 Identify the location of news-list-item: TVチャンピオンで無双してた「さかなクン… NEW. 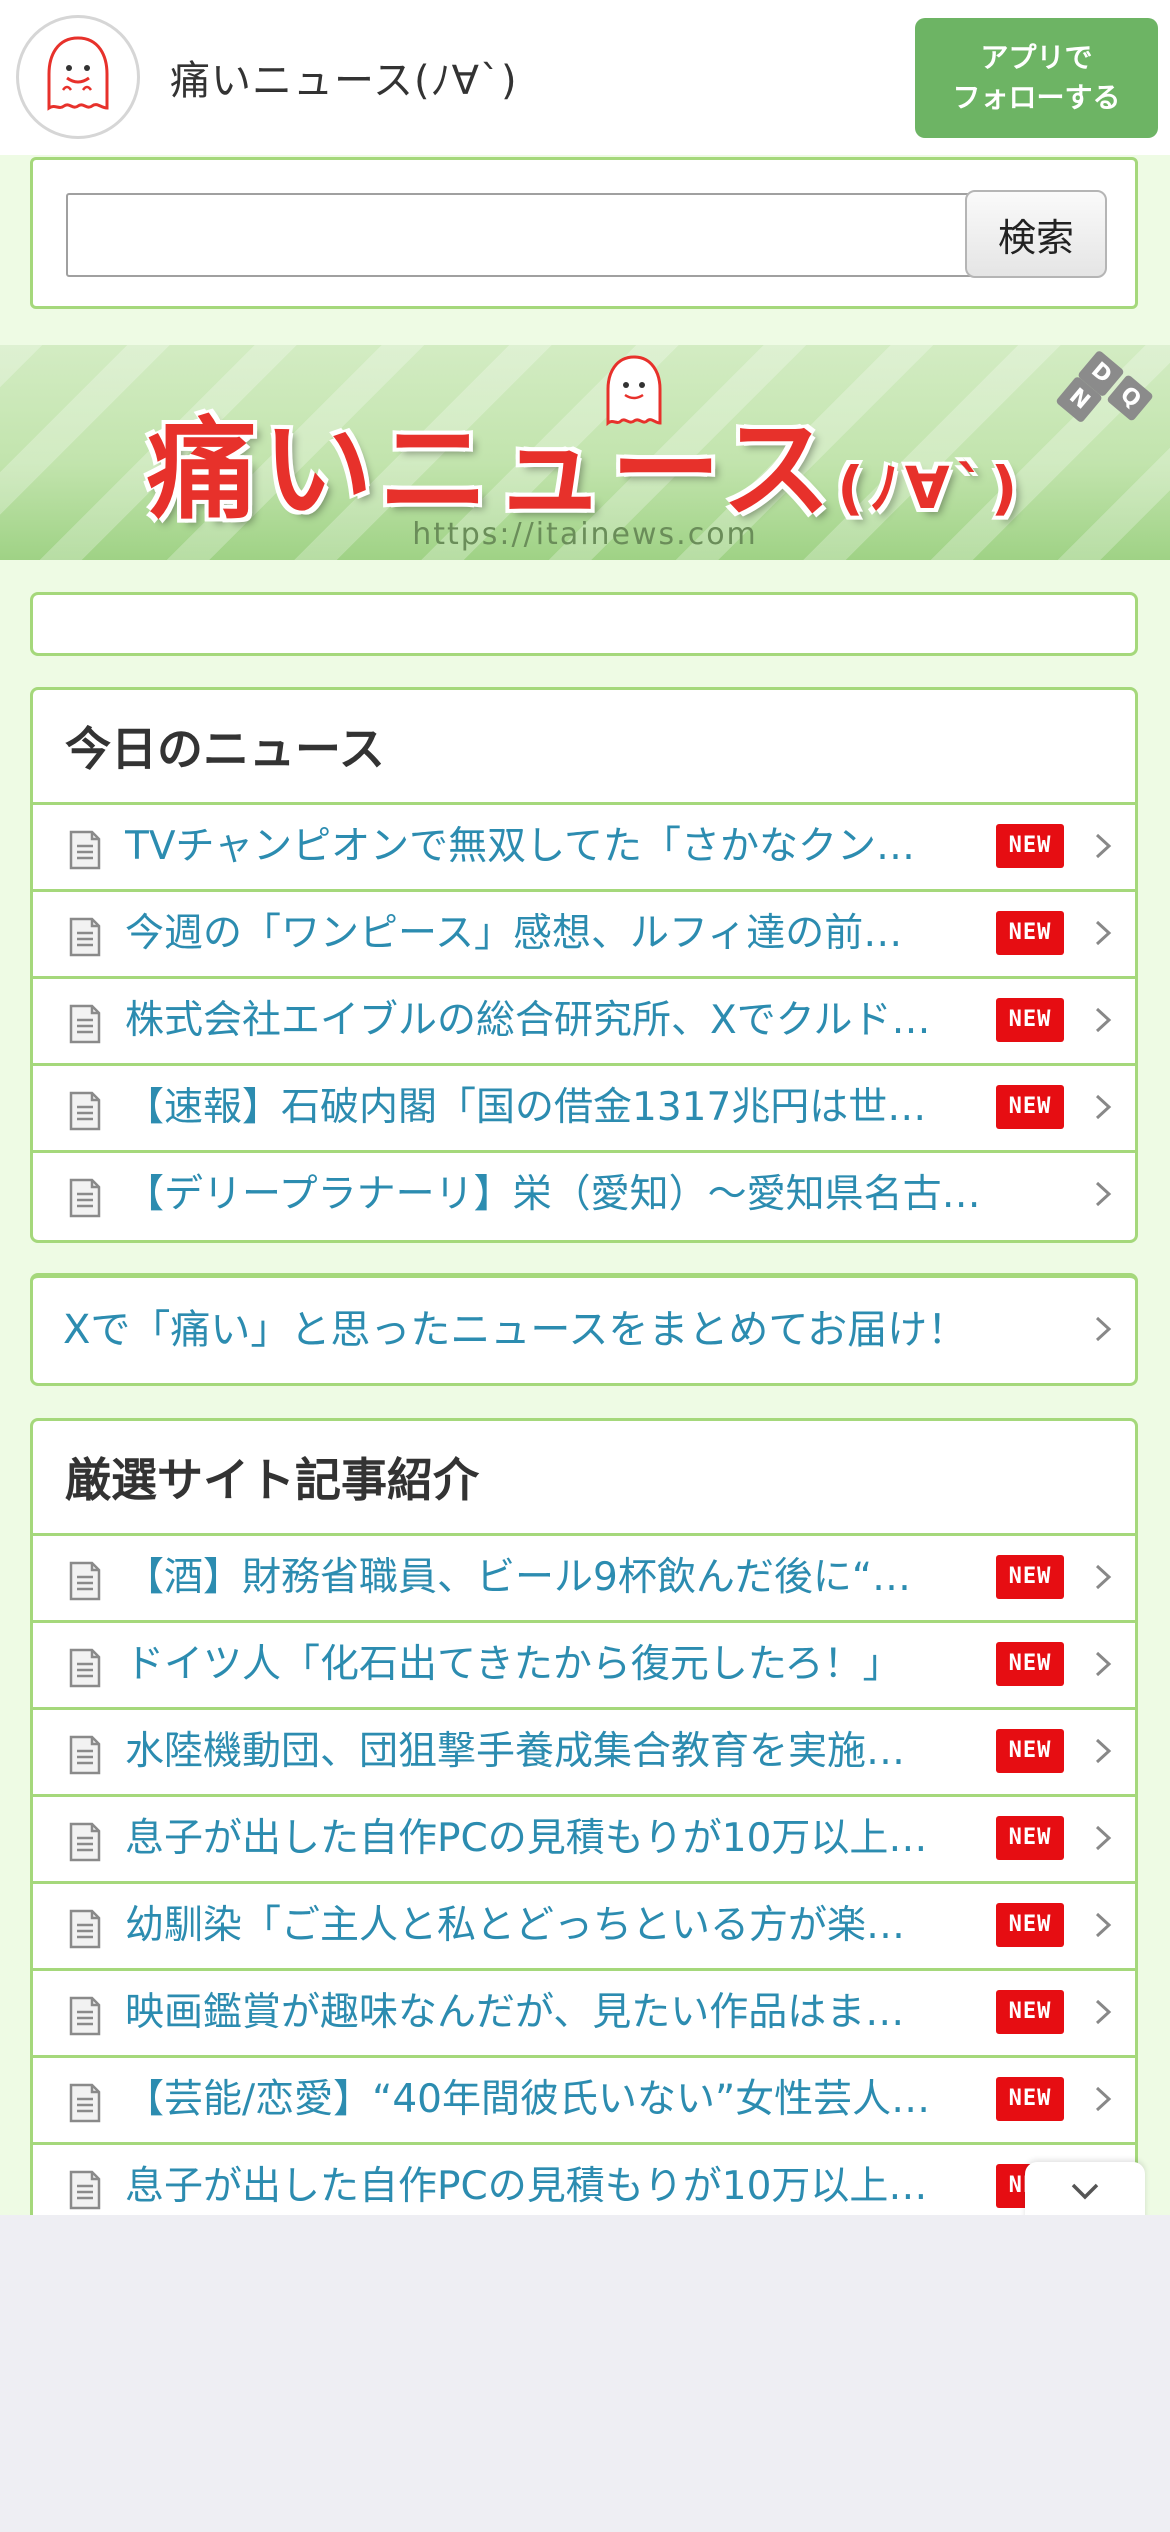
(584, 848).